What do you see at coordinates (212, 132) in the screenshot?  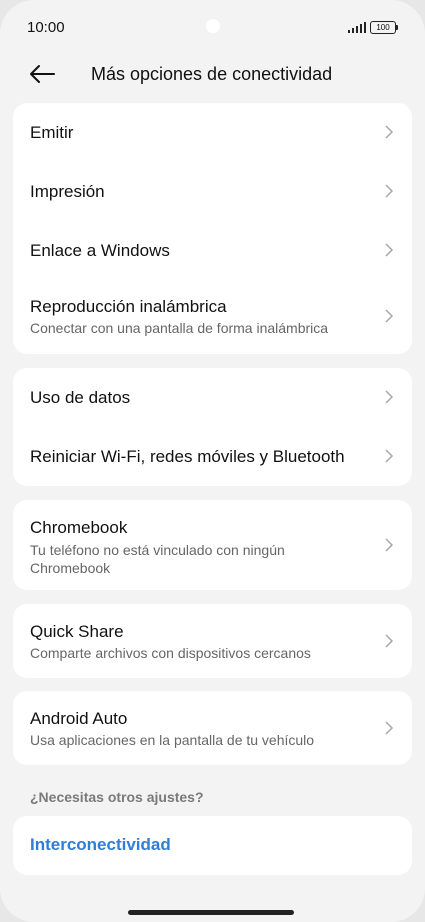 I see `row-emitir: Emitir` at bounding box center [212, 132].